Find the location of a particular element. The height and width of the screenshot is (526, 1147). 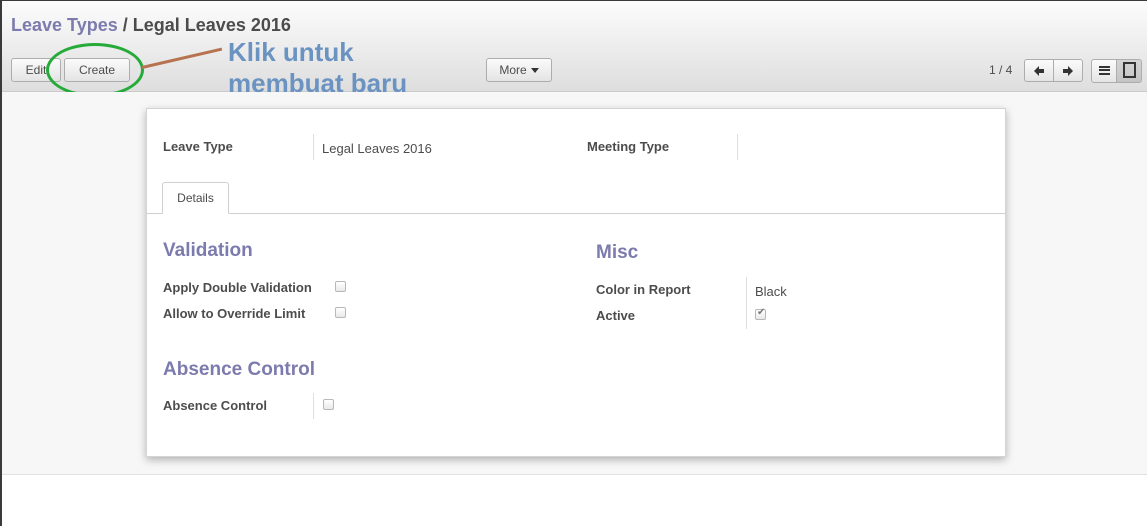

tab-details: Details is located at coordinates (195, 198).